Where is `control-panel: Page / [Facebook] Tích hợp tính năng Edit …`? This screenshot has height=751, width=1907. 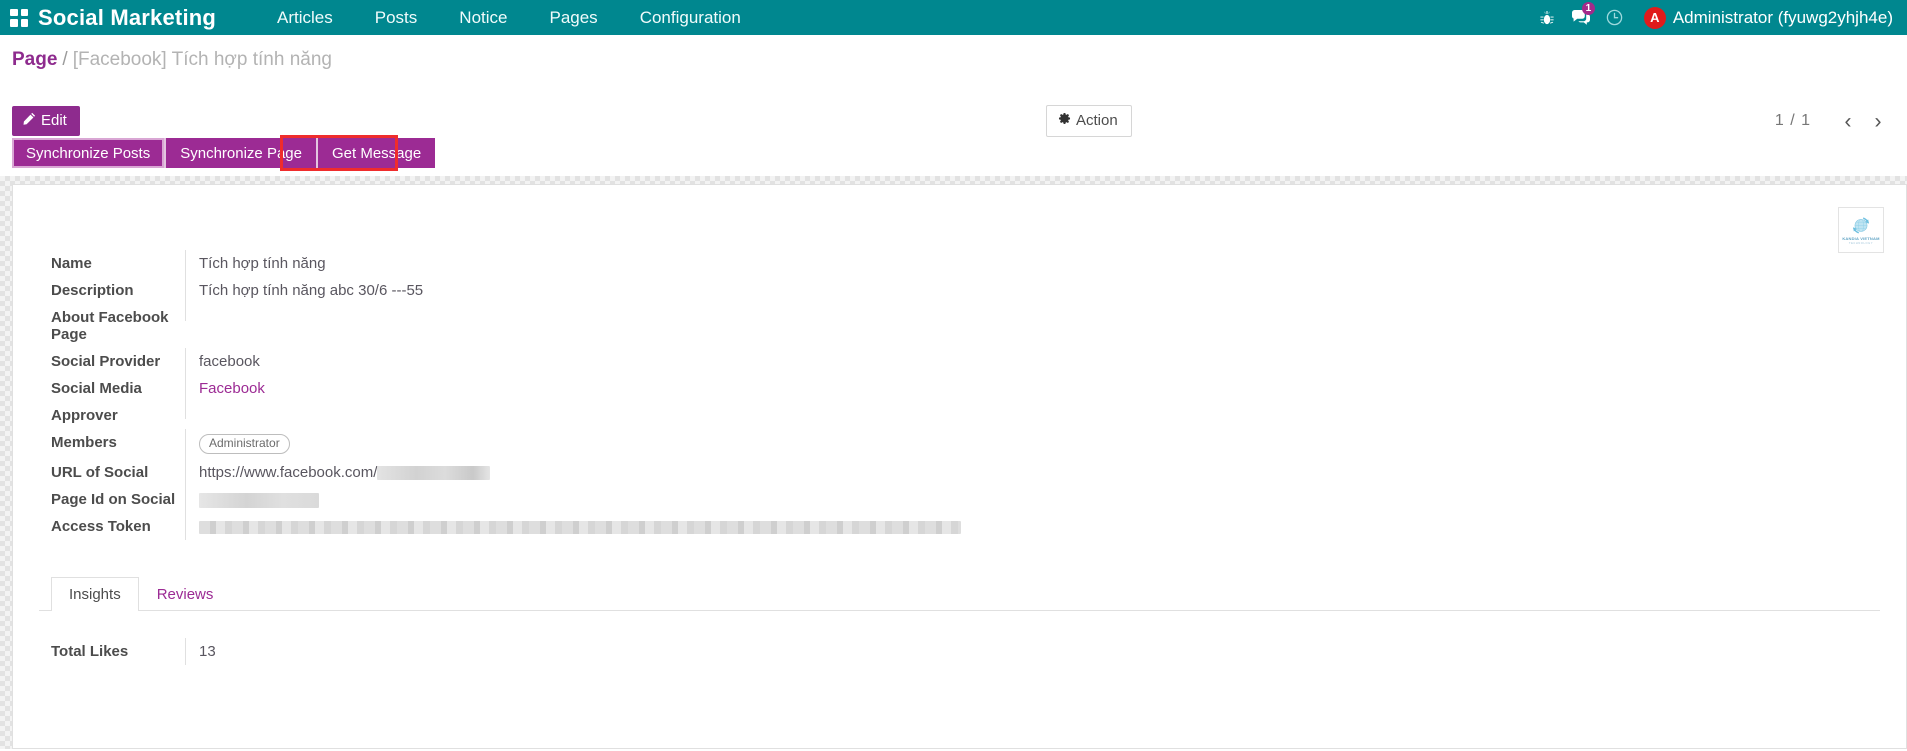 control-panel: Page / [Facebook] Tích hợp tính năng Edit … is located at coordinates (953, 86).